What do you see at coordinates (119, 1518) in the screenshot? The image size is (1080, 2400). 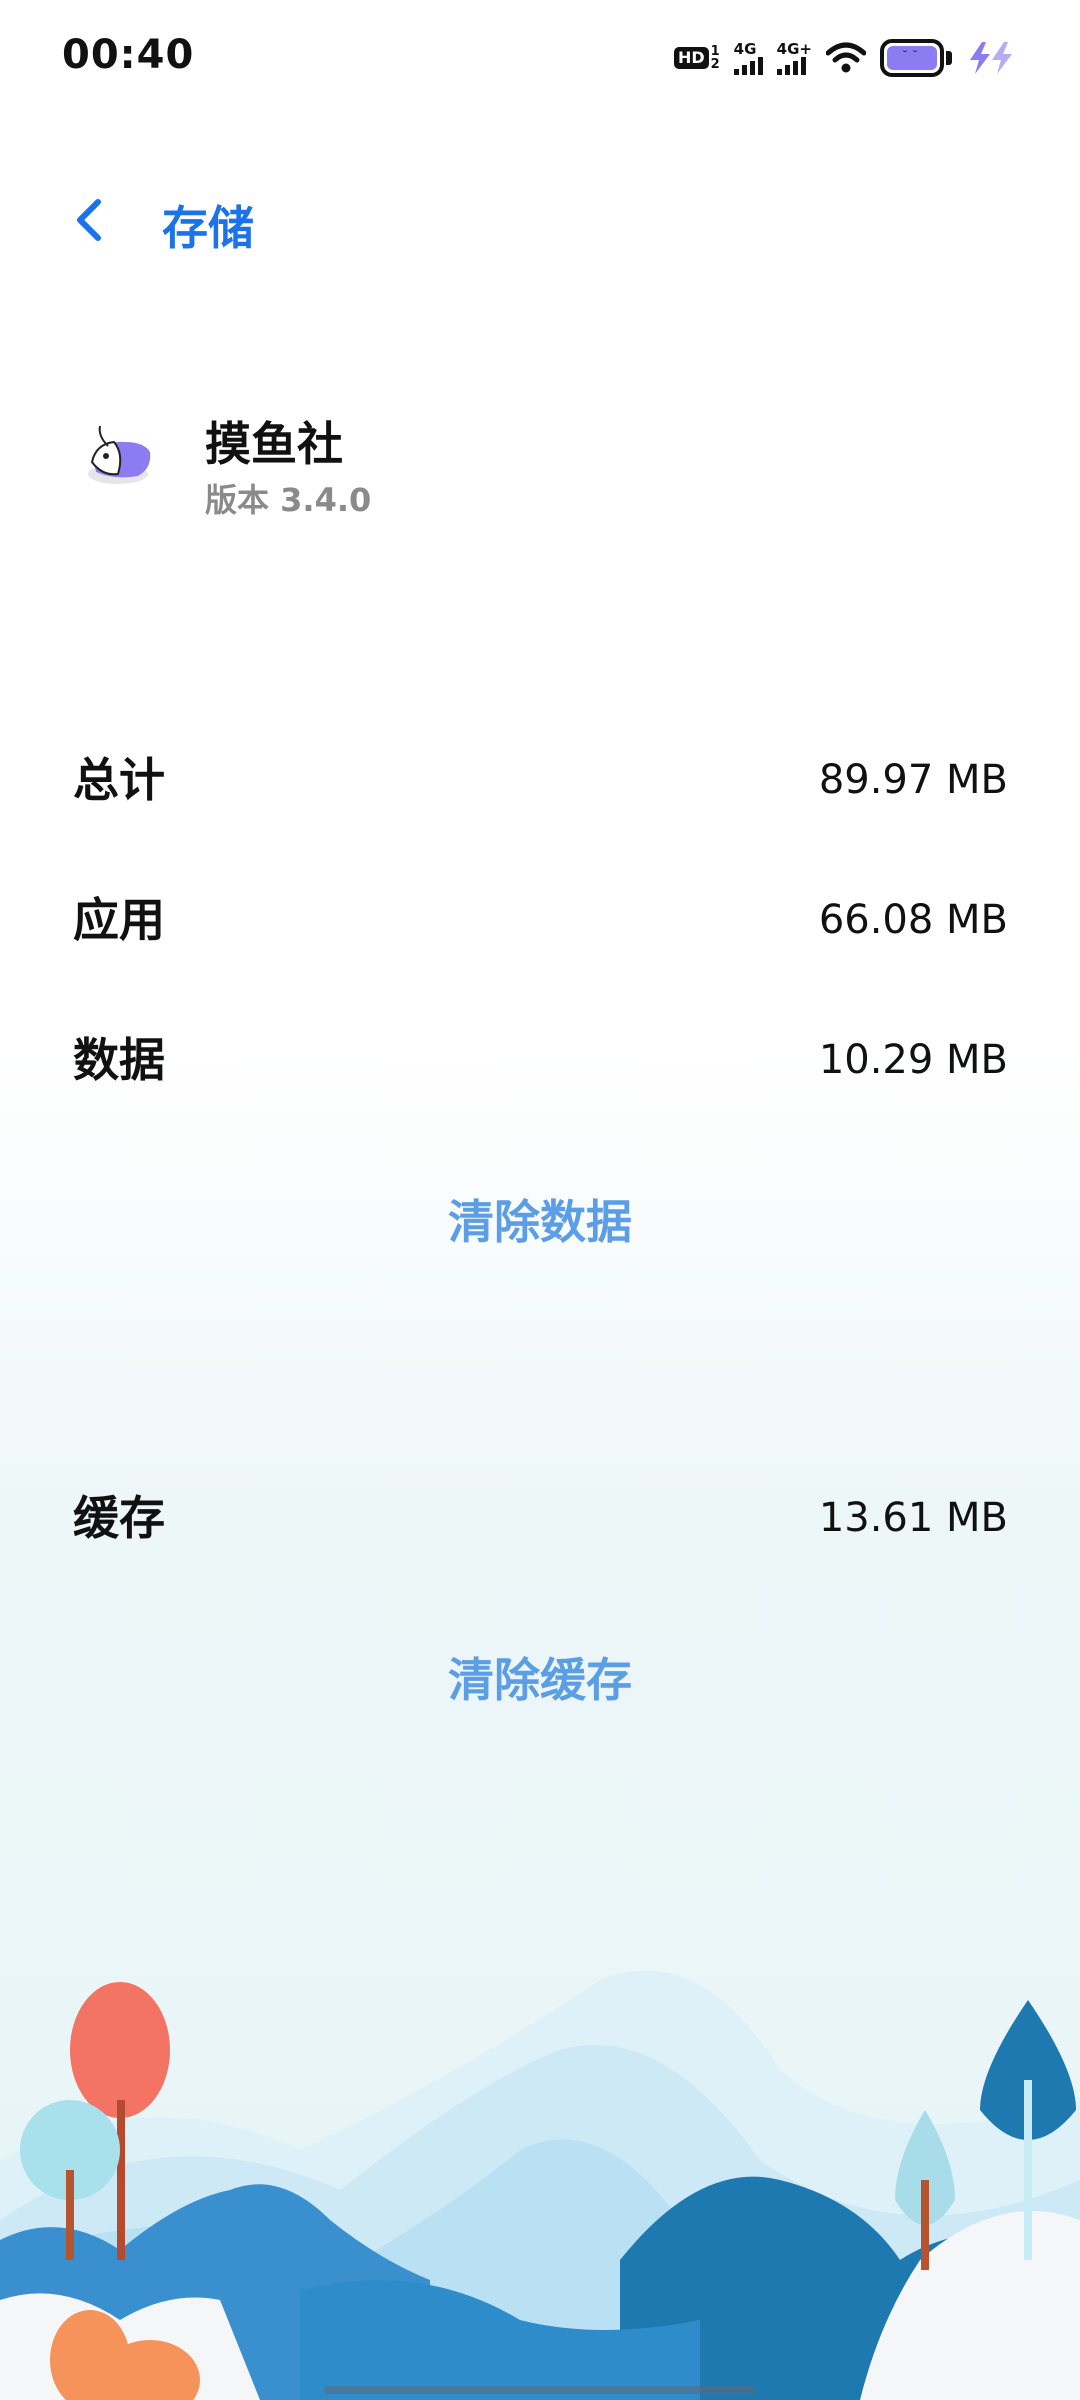 I see `cache-label: 缓存` at bounding box center [119, 1518].